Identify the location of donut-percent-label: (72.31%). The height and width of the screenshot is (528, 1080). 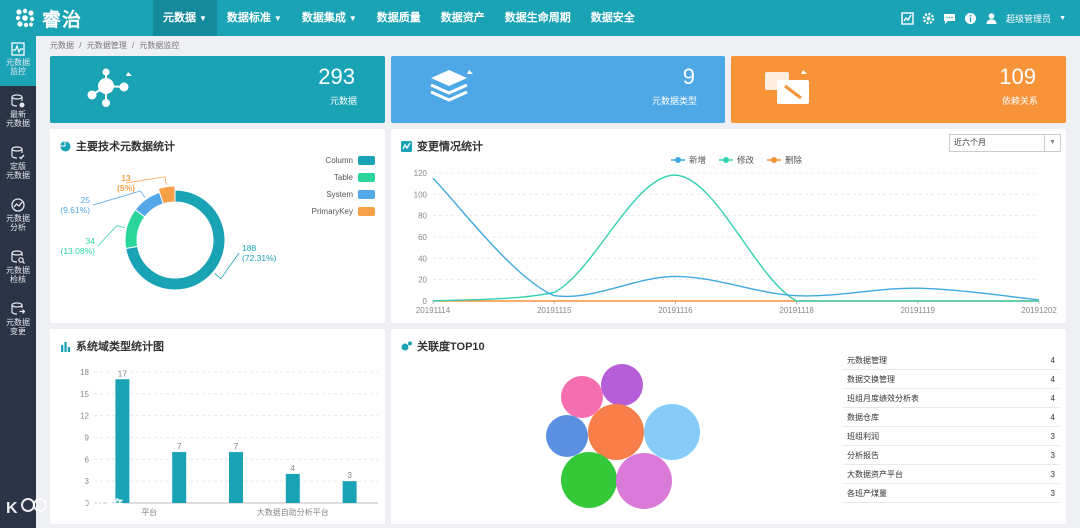
(259, 258).